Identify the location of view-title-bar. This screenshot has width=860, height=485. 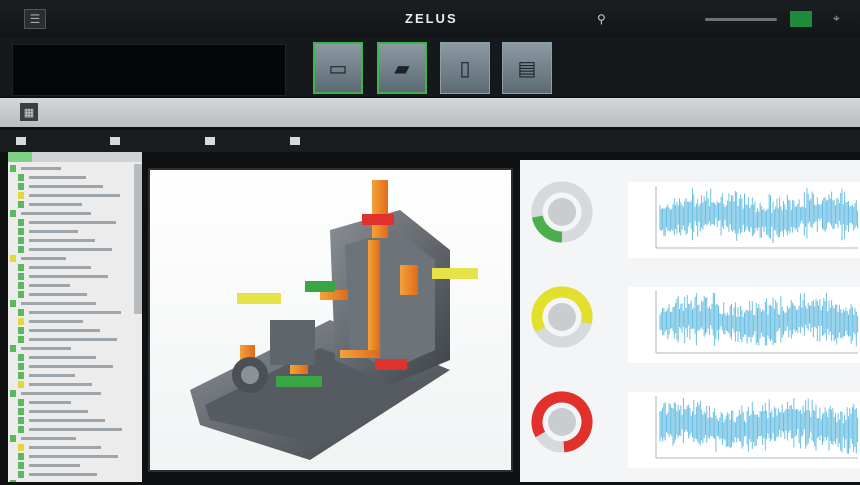
(430, 112).